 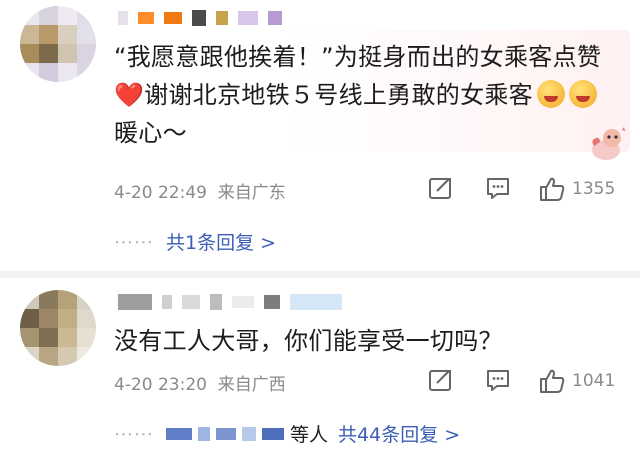 What do you see at coordinates (160, 385) in the screenshot?
I see `comment-time: 4-20 23:20` at bounding box center [160, 385].